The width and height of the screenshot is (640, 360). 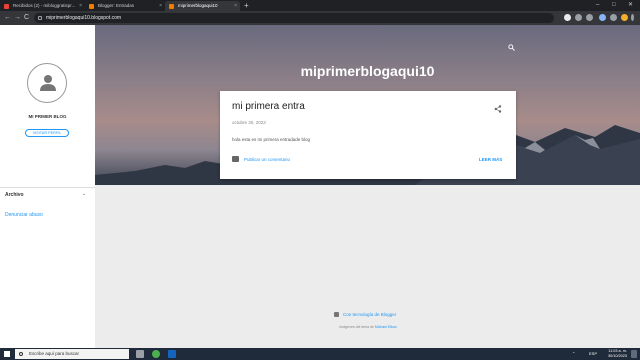 I want to click on powered-by-link: Con tecnología de Blogger, so click(x=369, y=314).